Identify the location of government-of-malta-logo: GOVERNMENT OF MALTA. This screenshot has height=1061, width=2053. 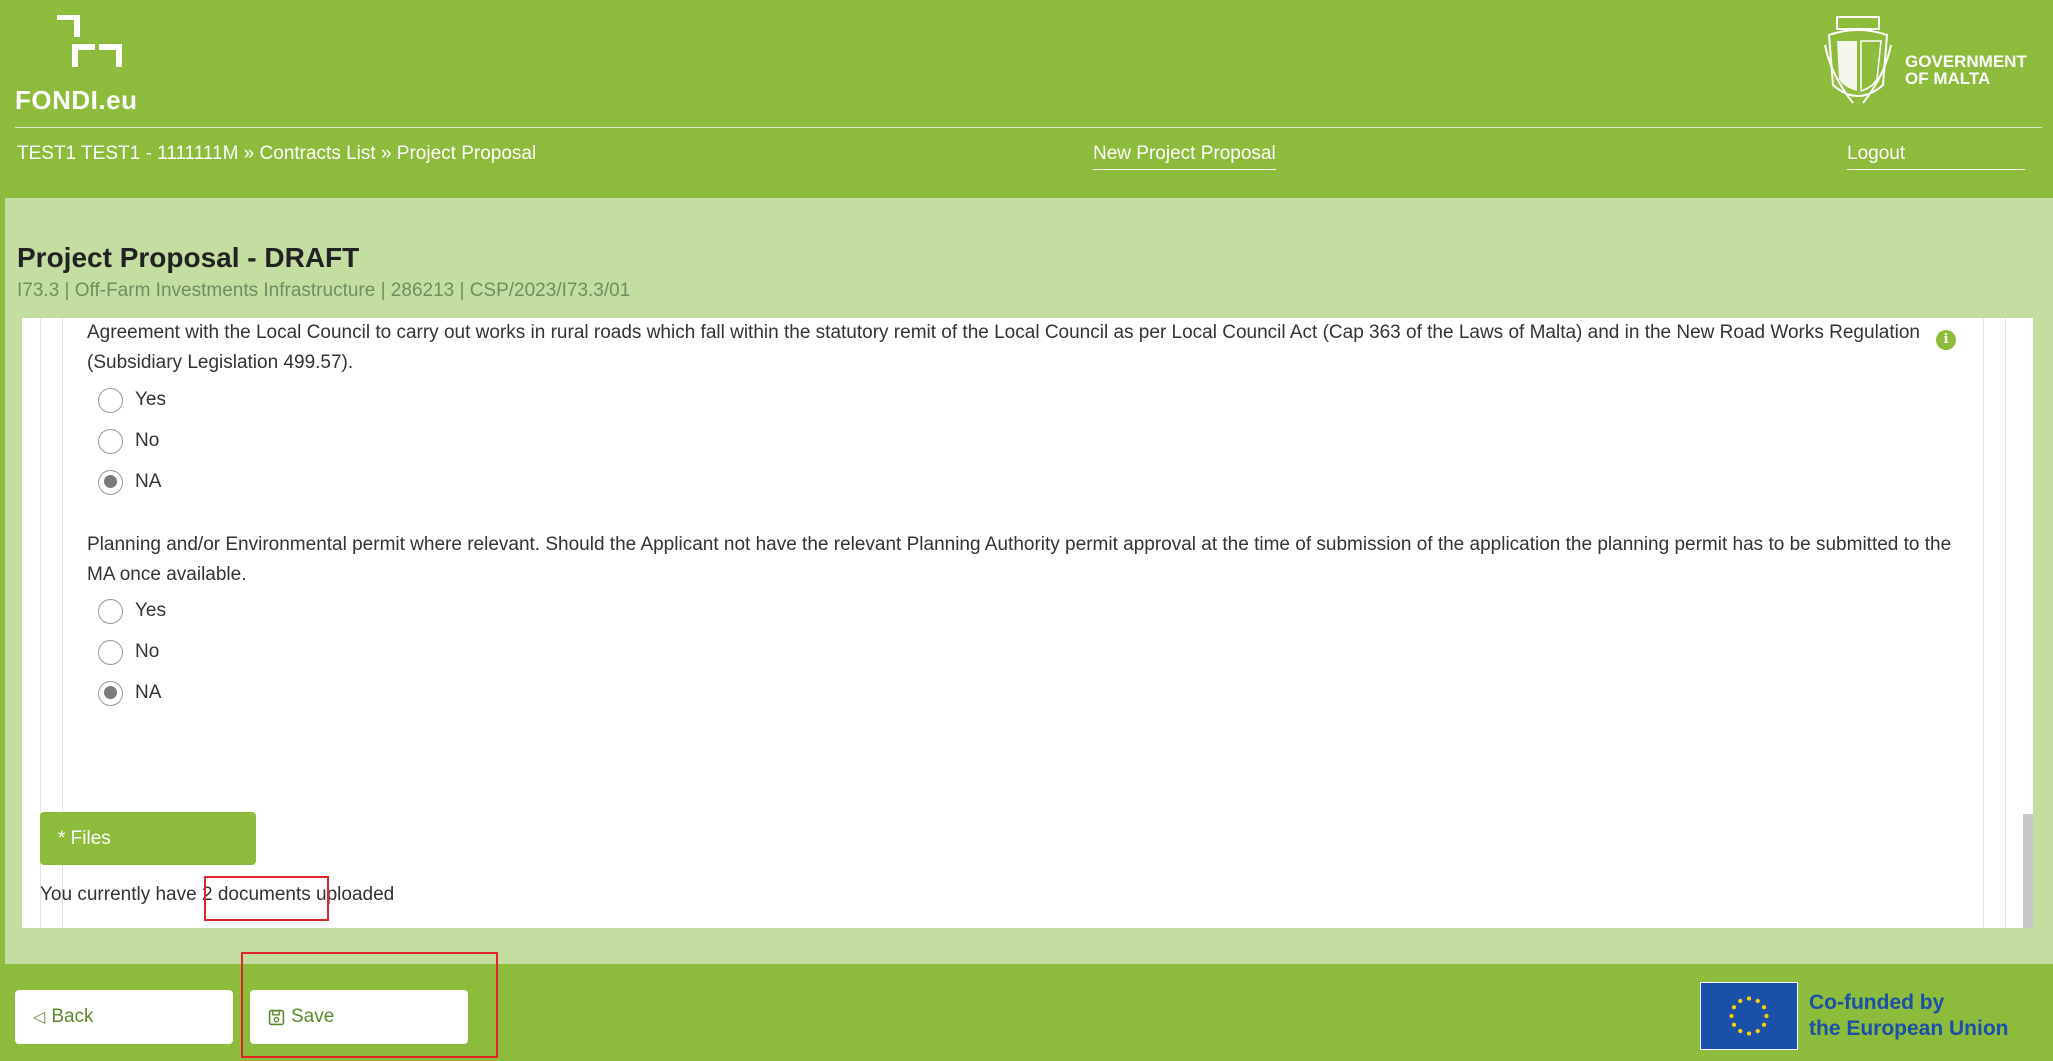
(1933, 65).